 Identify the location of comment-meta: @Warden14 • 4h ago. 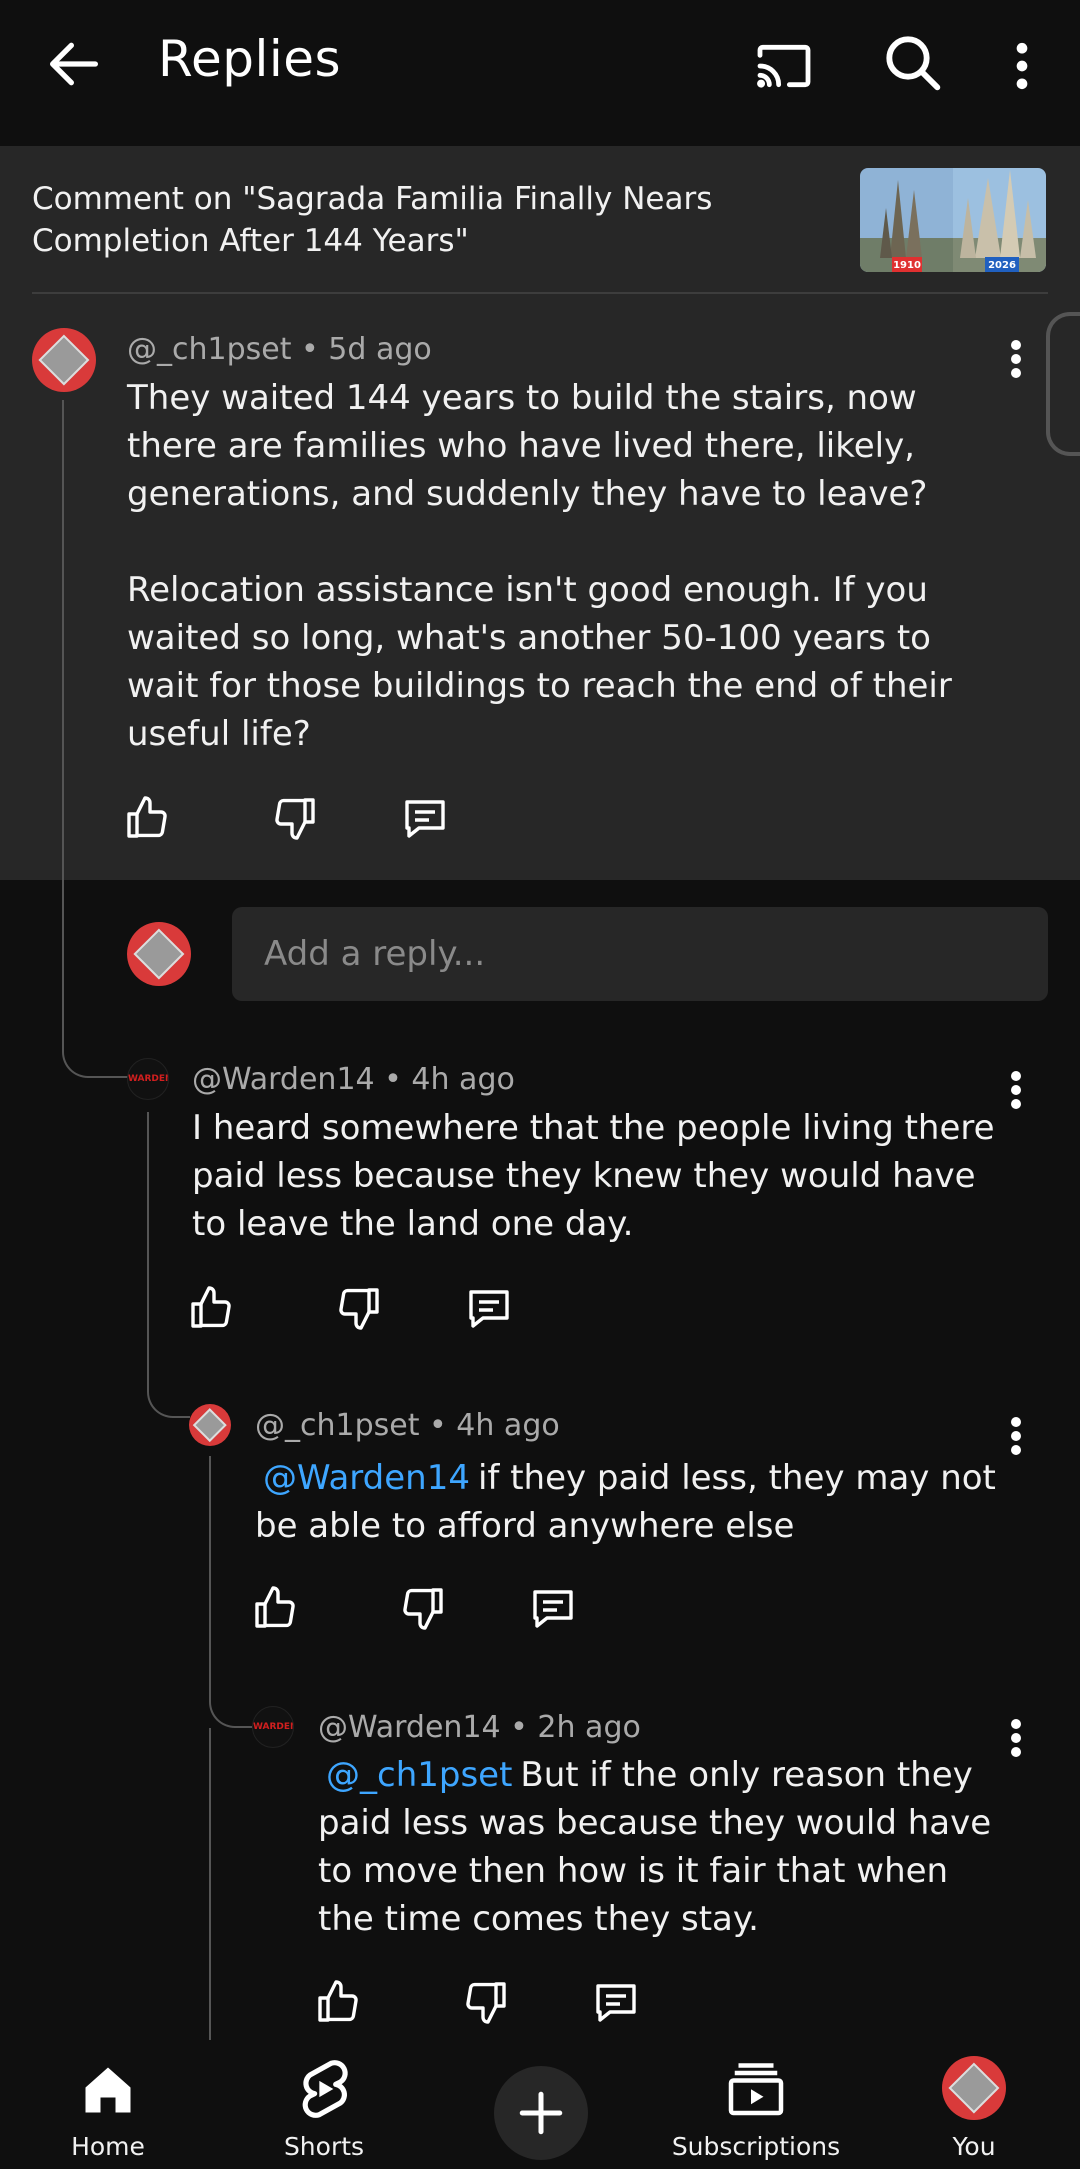
(353, 1079).